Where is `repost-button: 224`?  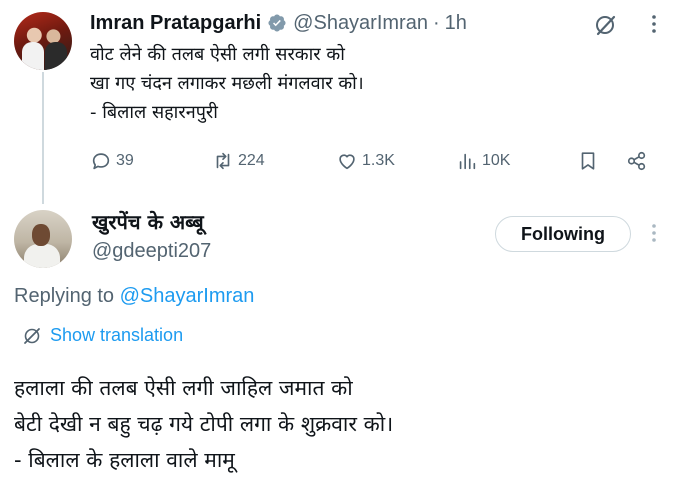
repost-button: 224 is located at coordinates (238, 161).